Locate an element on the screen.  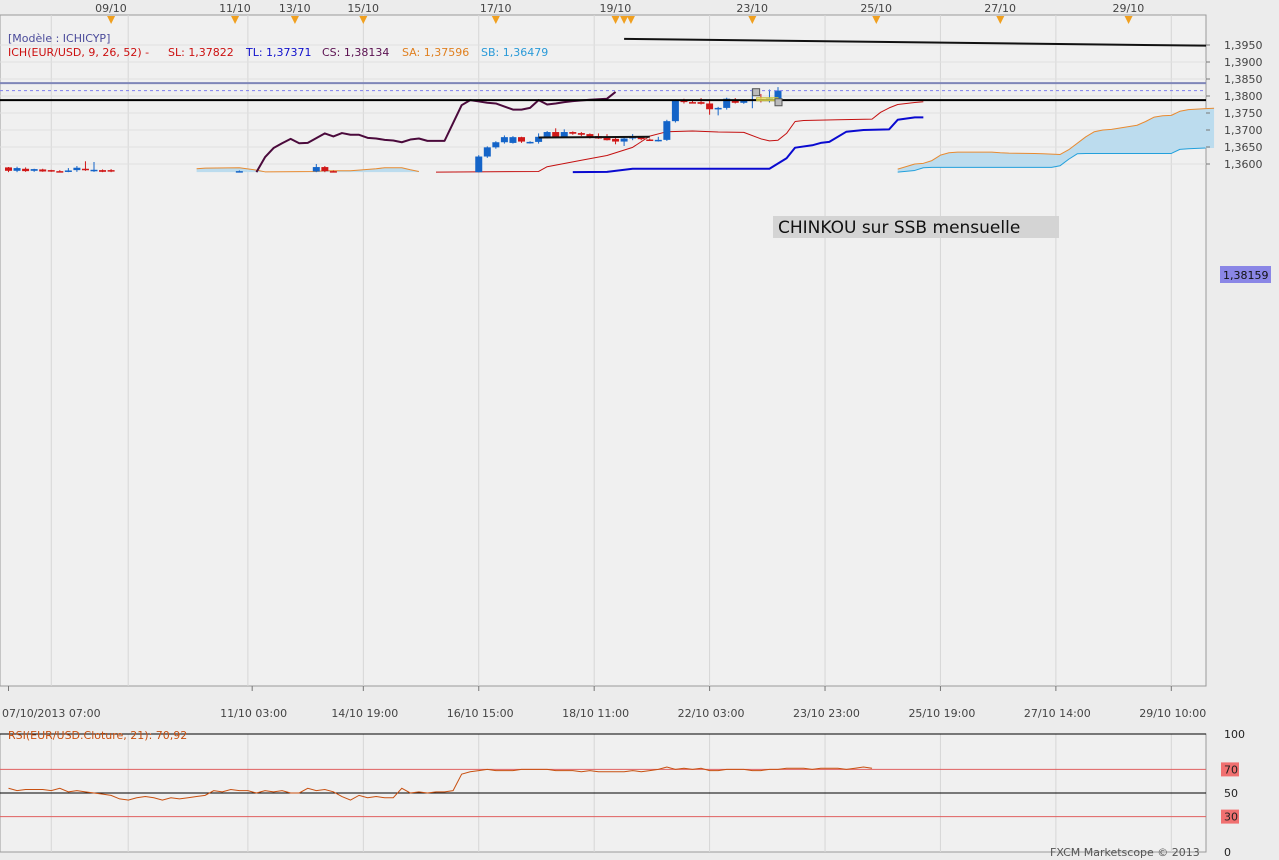
annotation-text: CHINKOU sur SSB mensuelle is located at coordinates (899, 228).